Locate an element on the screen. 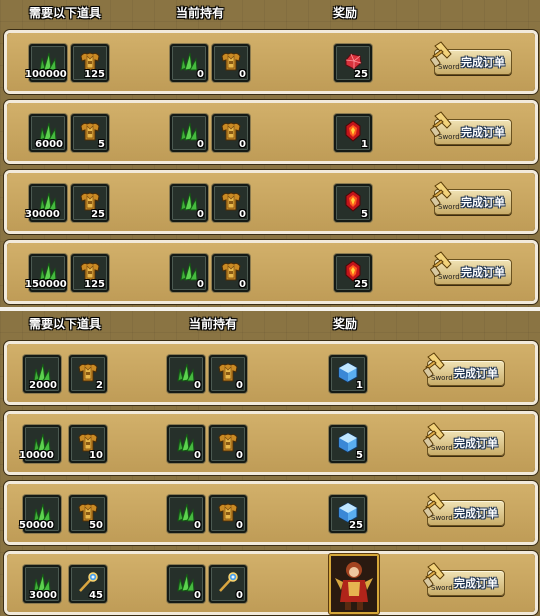  item-count: 30000 is located at coordinates (42, 214).